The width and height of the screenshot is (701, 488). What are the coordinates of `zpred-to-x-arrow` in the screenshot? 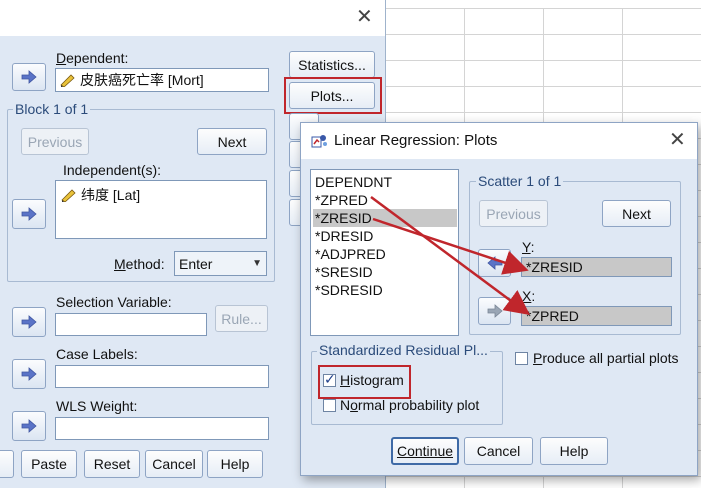 It's located at (450, 255).